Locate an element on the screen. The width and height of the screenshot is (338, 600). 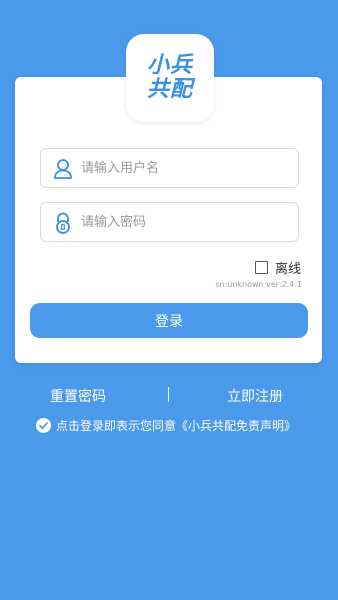
lock-icon is located at coordinates (63, 223).